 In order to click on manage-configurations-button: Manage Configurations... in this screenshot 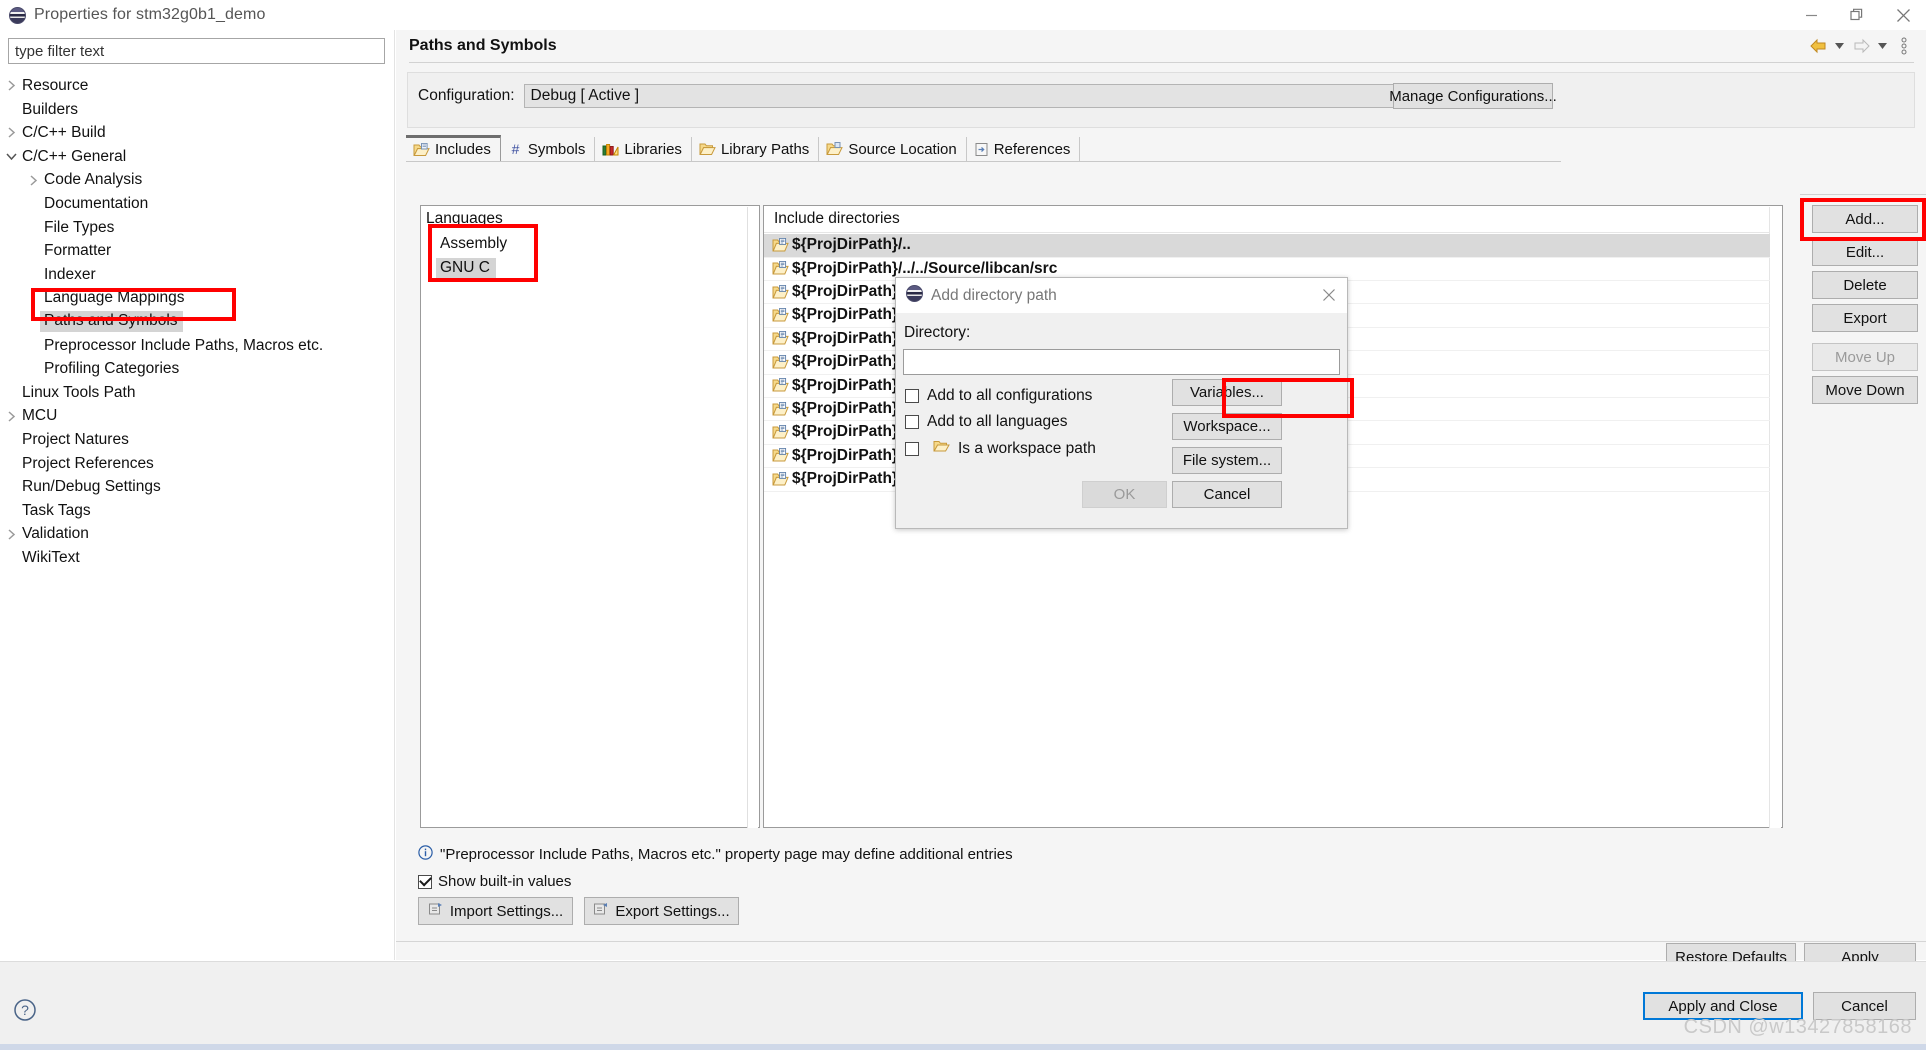, I will do `click(1473, 96)`.